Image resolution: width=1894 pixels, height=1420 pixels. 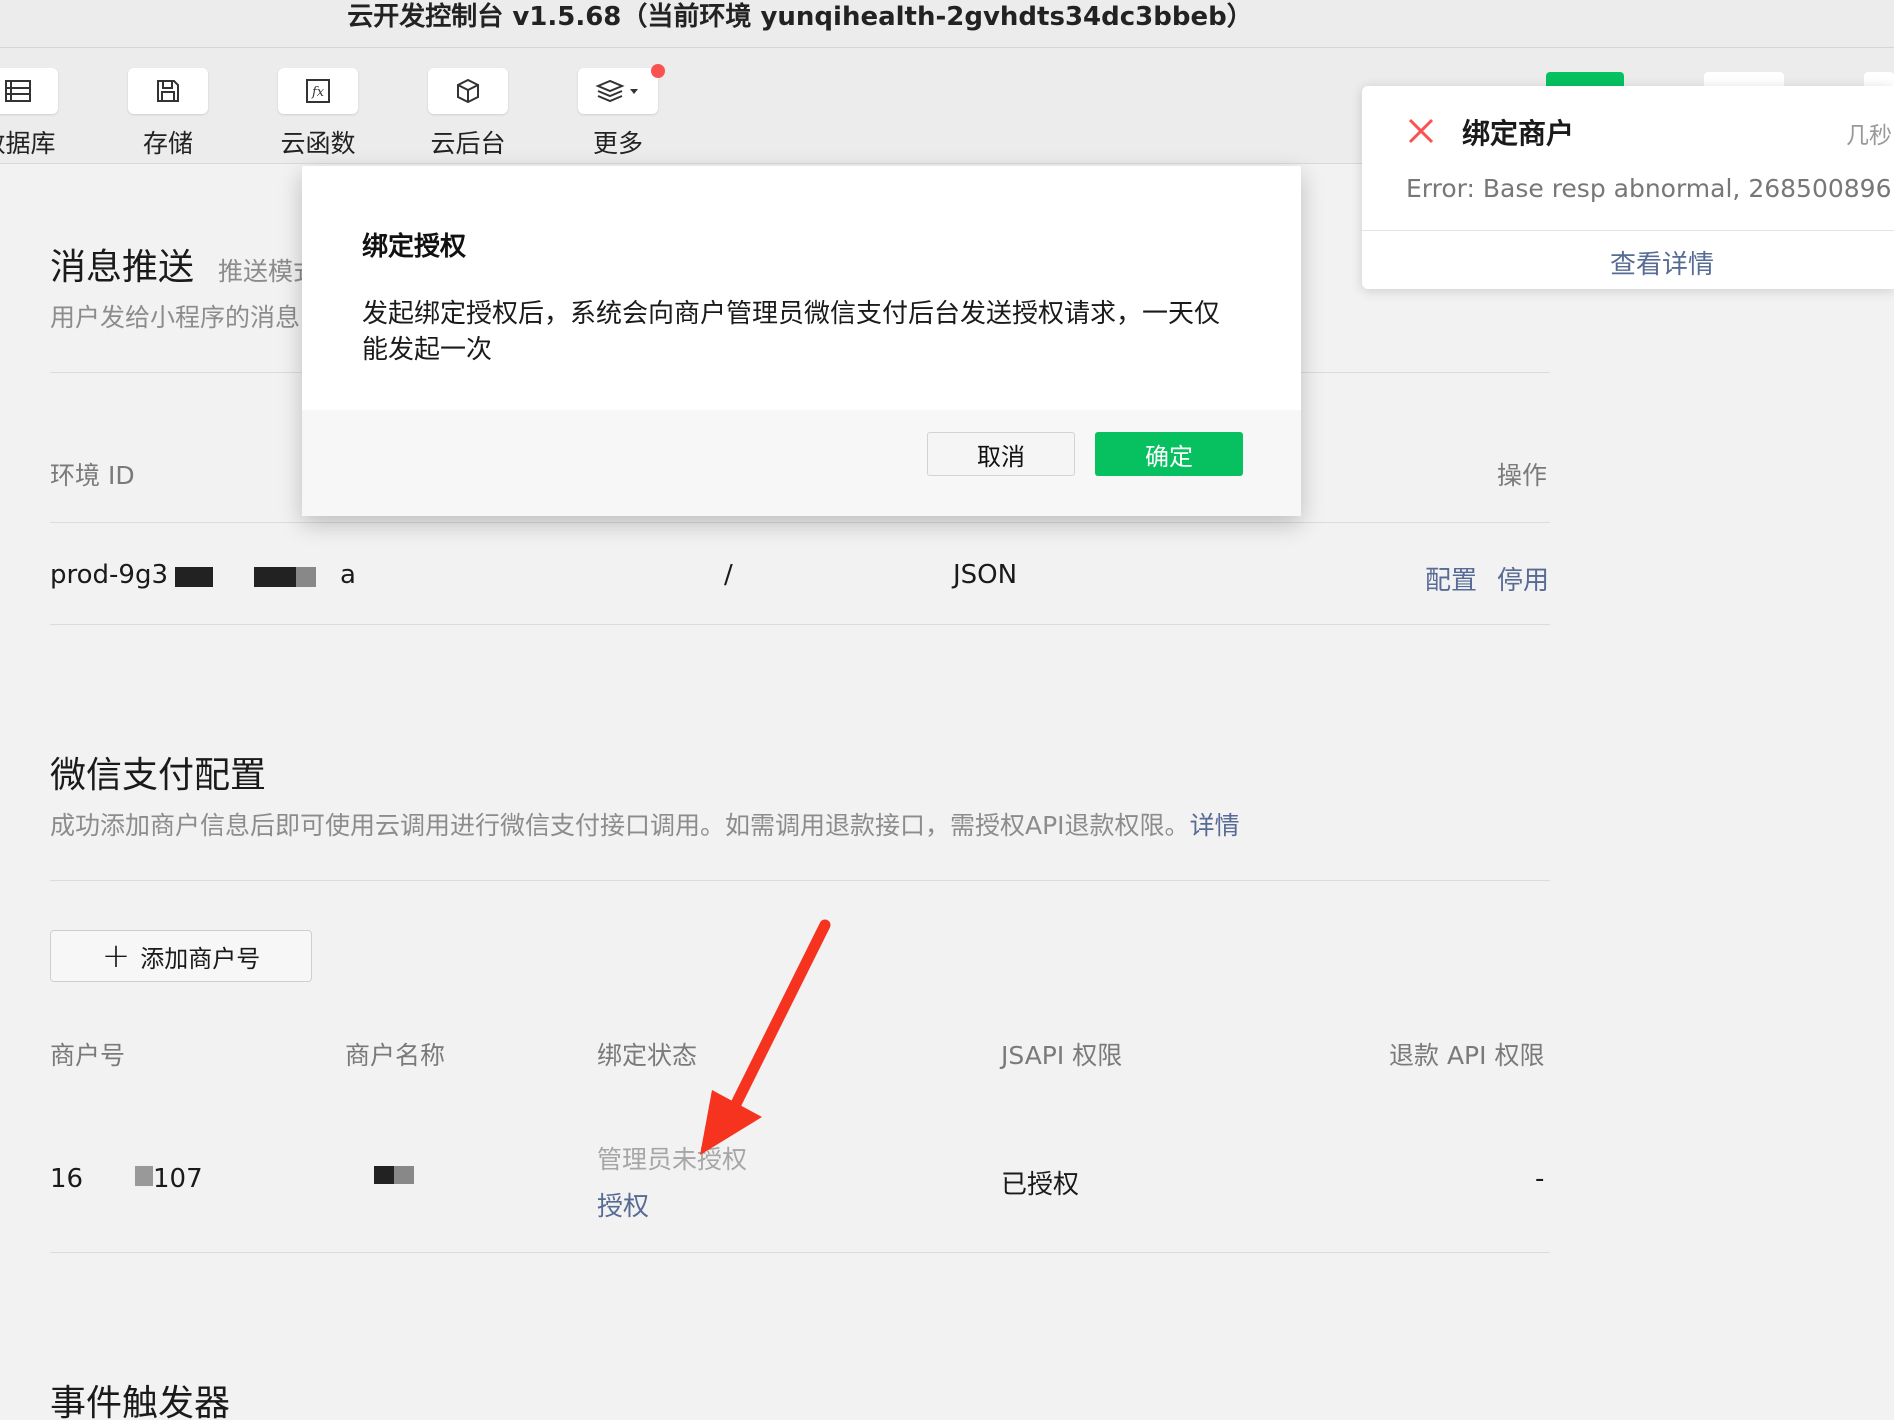 What do you see at coordinates (1169, 454) in the screenshot?
I see `confirm-button: 确定` at bounding box center [1169, 454].